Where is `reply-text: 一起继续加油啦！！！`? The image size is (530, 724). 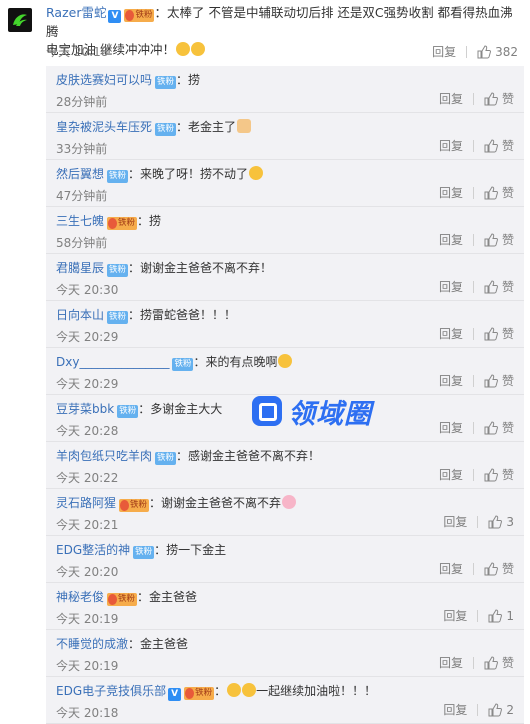
reply-text: 一起继续加油啦！！！ is located at coordinates (316, 691).